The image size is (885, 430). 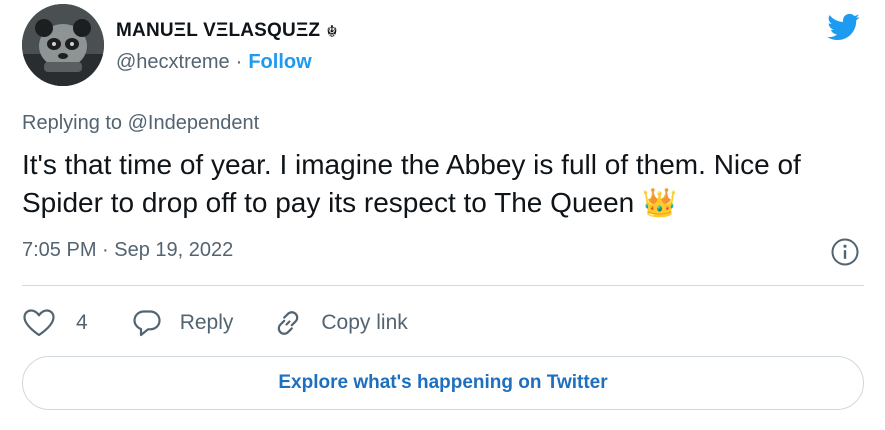 I want to click on avatar-image, so click(x=63, y=45).